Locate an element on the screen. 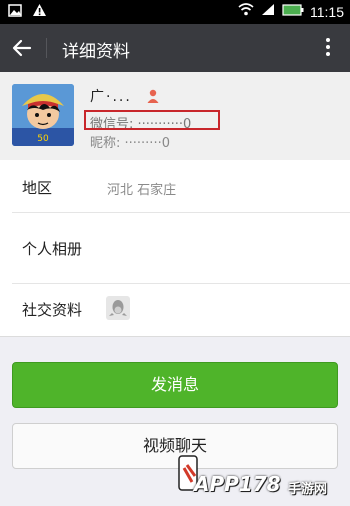 The width and height of the screenshot is (350, 506). social-label: 社交资料 is located at coordinates (52, 310).